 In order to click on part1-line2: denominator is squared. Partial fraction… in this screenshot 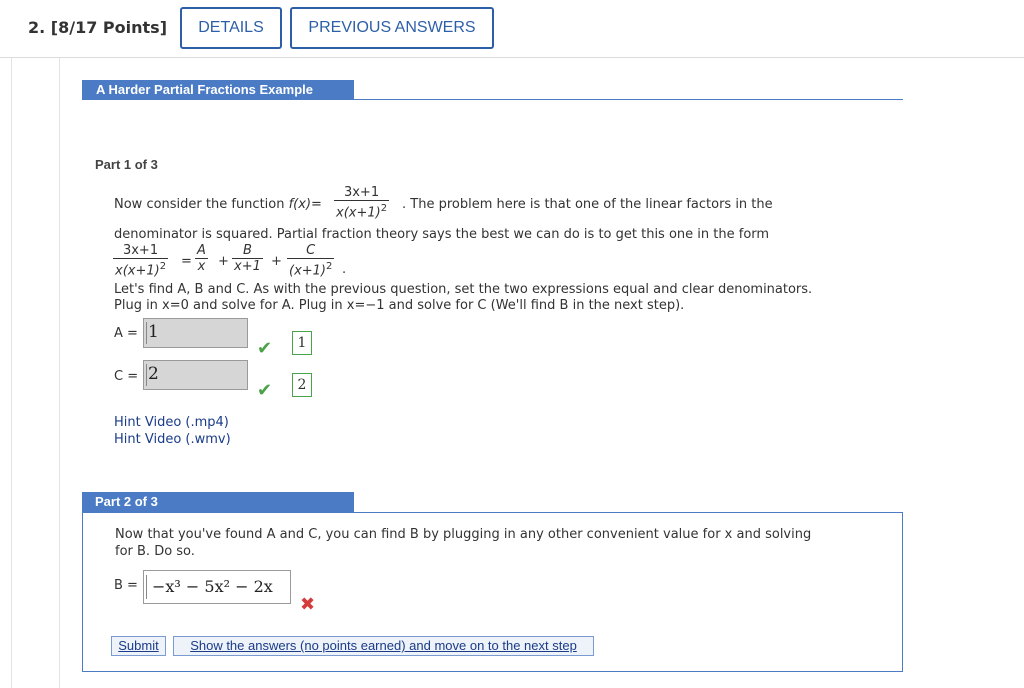, I will do `click(442, 234)`.